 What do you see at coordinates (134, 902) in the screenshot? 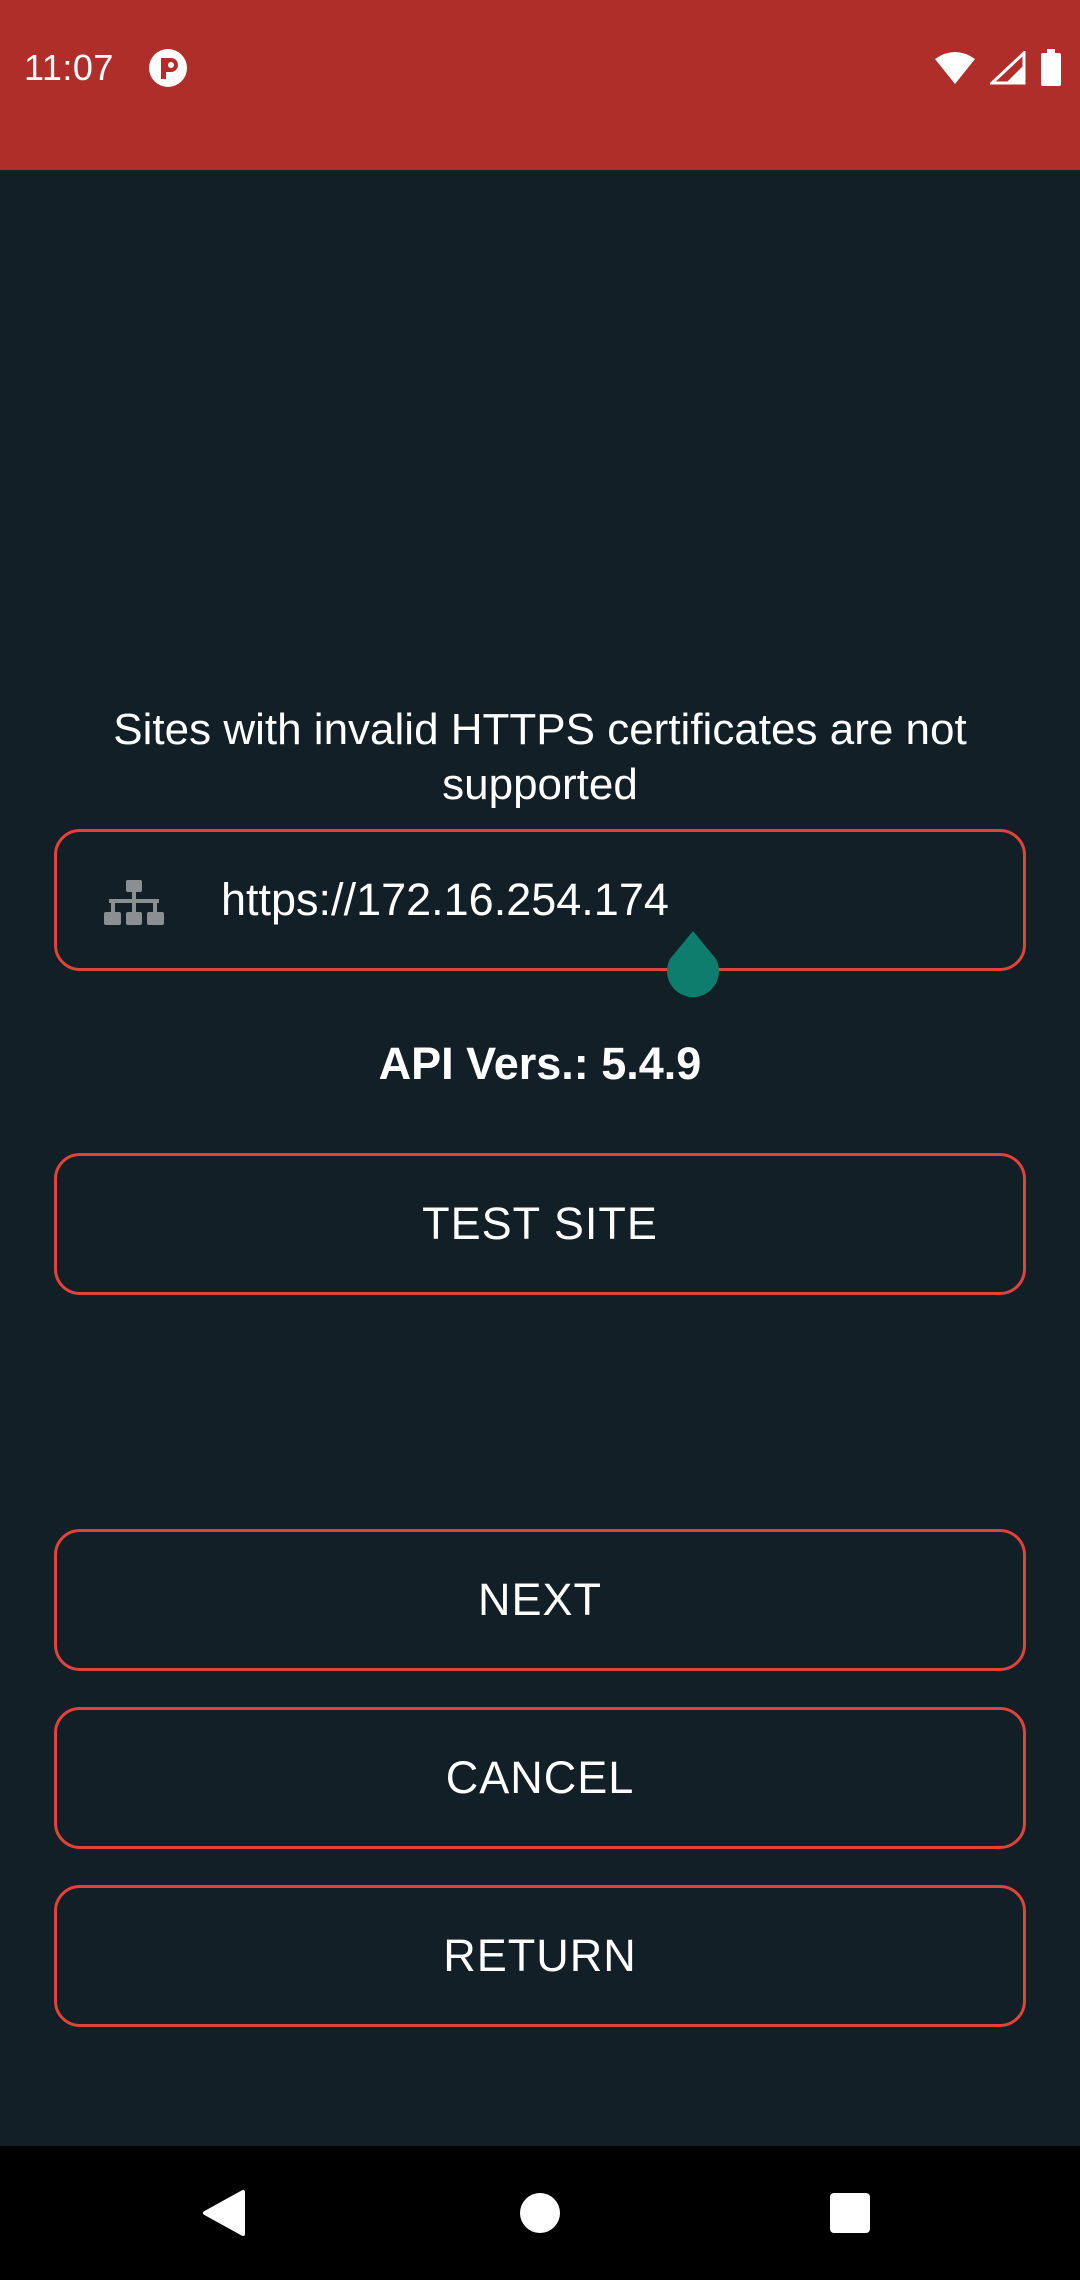
I see `network-icon` at bounding box center [134, 902].